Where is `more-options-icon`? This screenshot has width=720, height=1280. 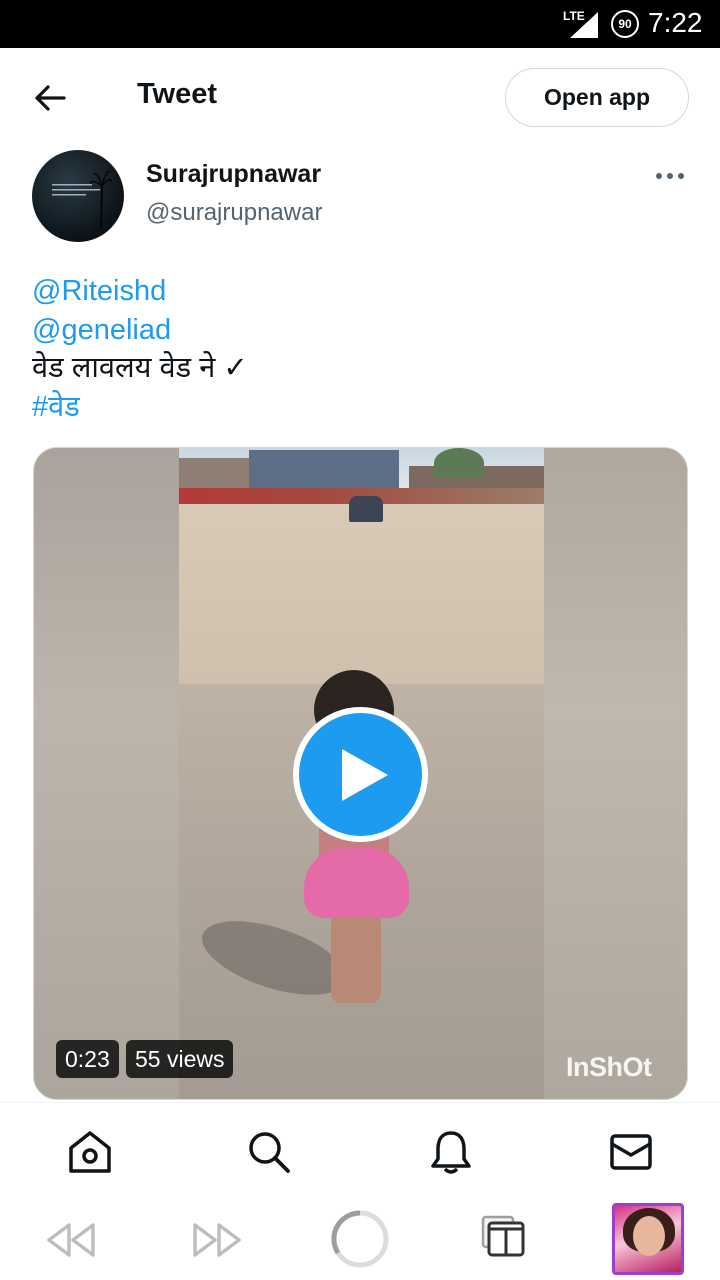 more-options-icon is located at coordinates (670, 176).